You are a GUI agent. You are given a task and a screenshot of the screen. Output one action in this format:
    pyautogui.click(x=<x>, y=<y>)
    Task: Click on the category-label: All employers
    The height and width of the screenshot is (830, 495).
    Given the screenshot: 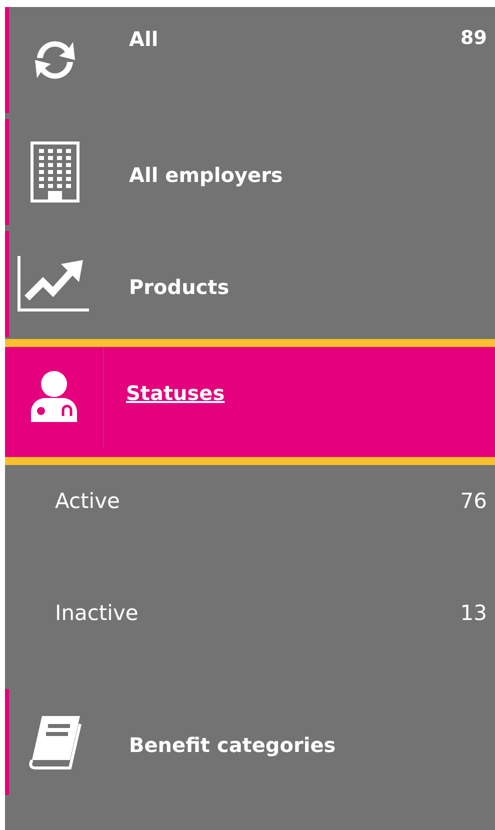 What is the action you would take?
    pyautogui.click(x=206, y=175)
    